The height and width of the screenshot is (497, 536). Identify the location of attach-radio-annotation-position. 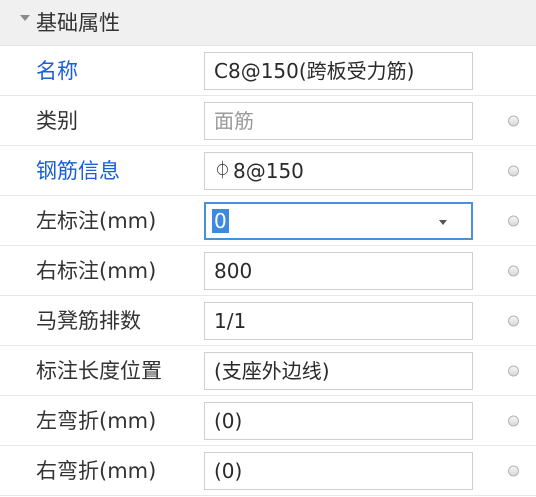
(513, 370).